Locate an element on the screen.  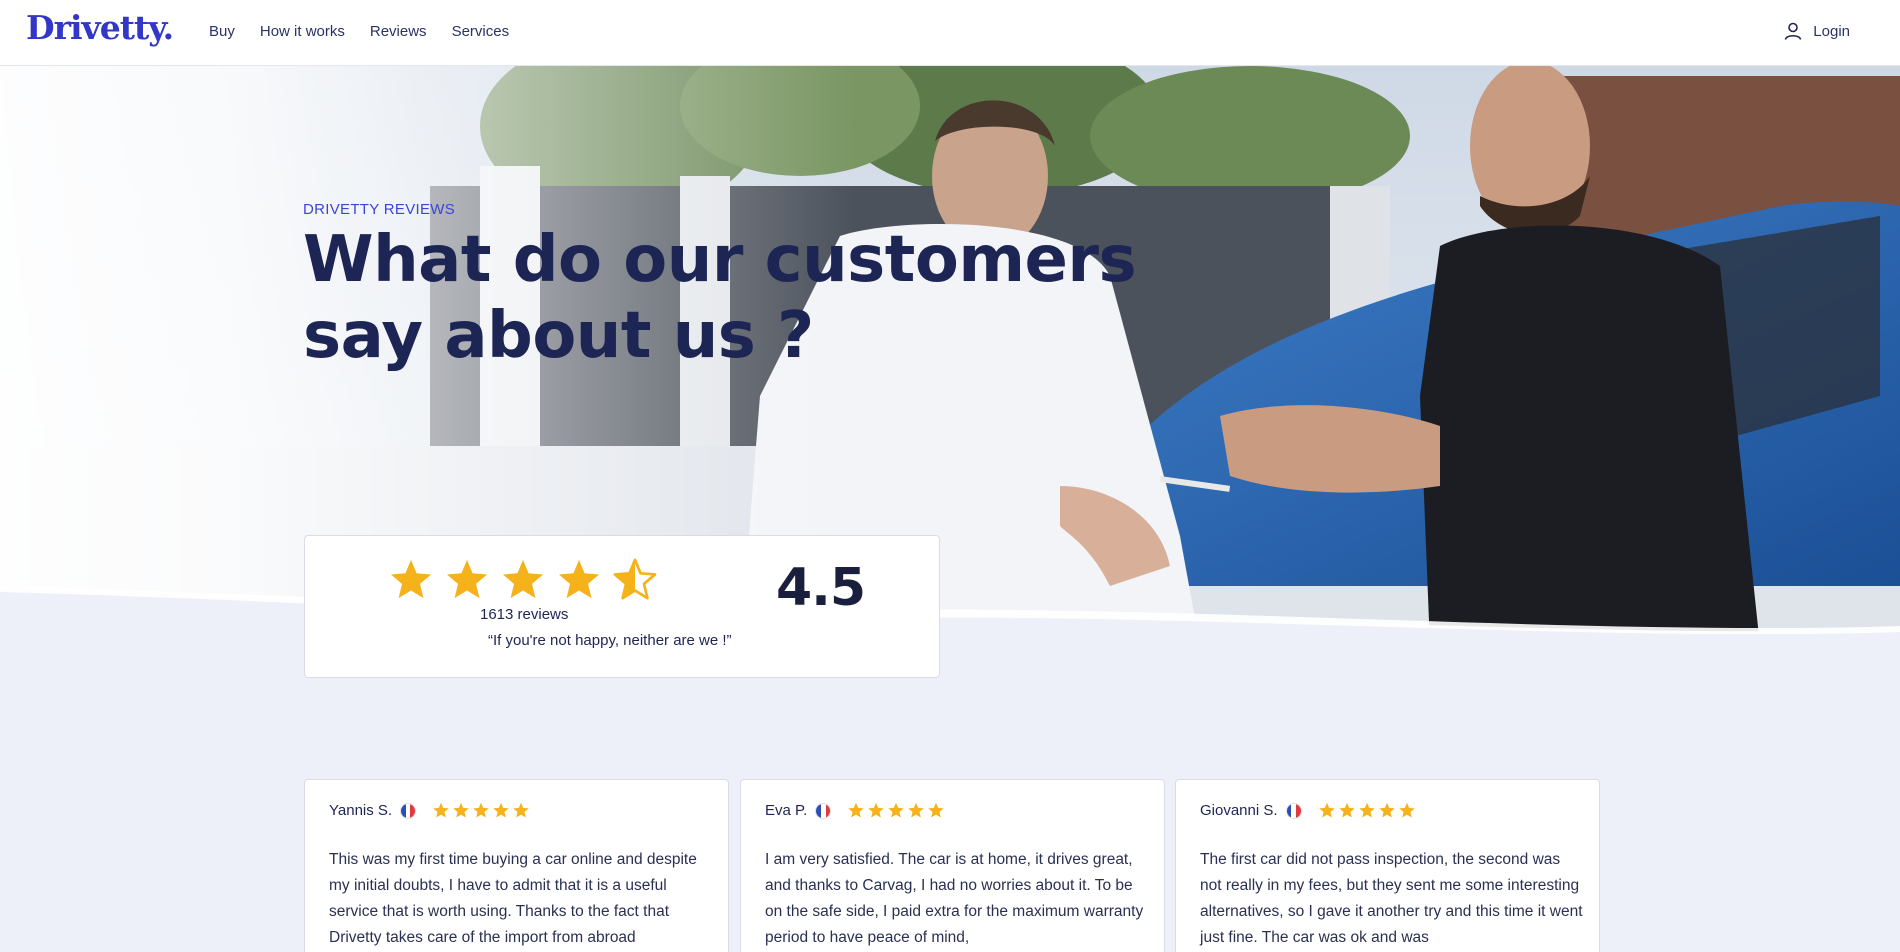
rating-score: 4.5 is located at coordinates (821, 588).